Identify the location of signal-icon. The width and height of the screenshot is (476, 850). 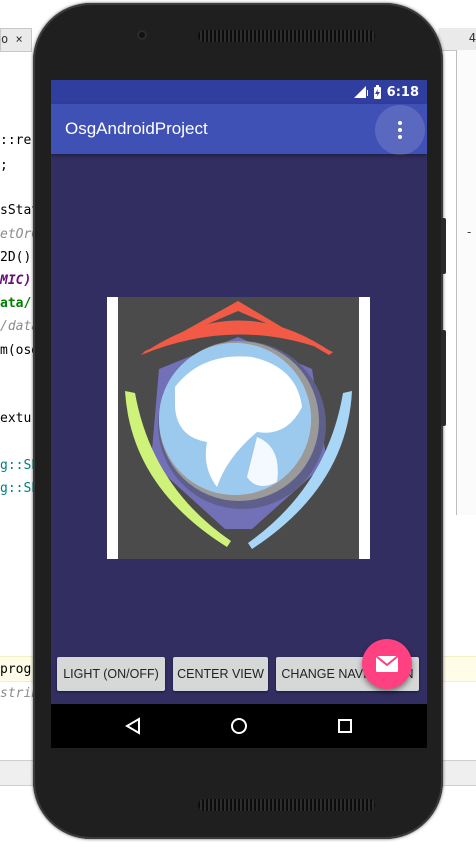
(360, 92).